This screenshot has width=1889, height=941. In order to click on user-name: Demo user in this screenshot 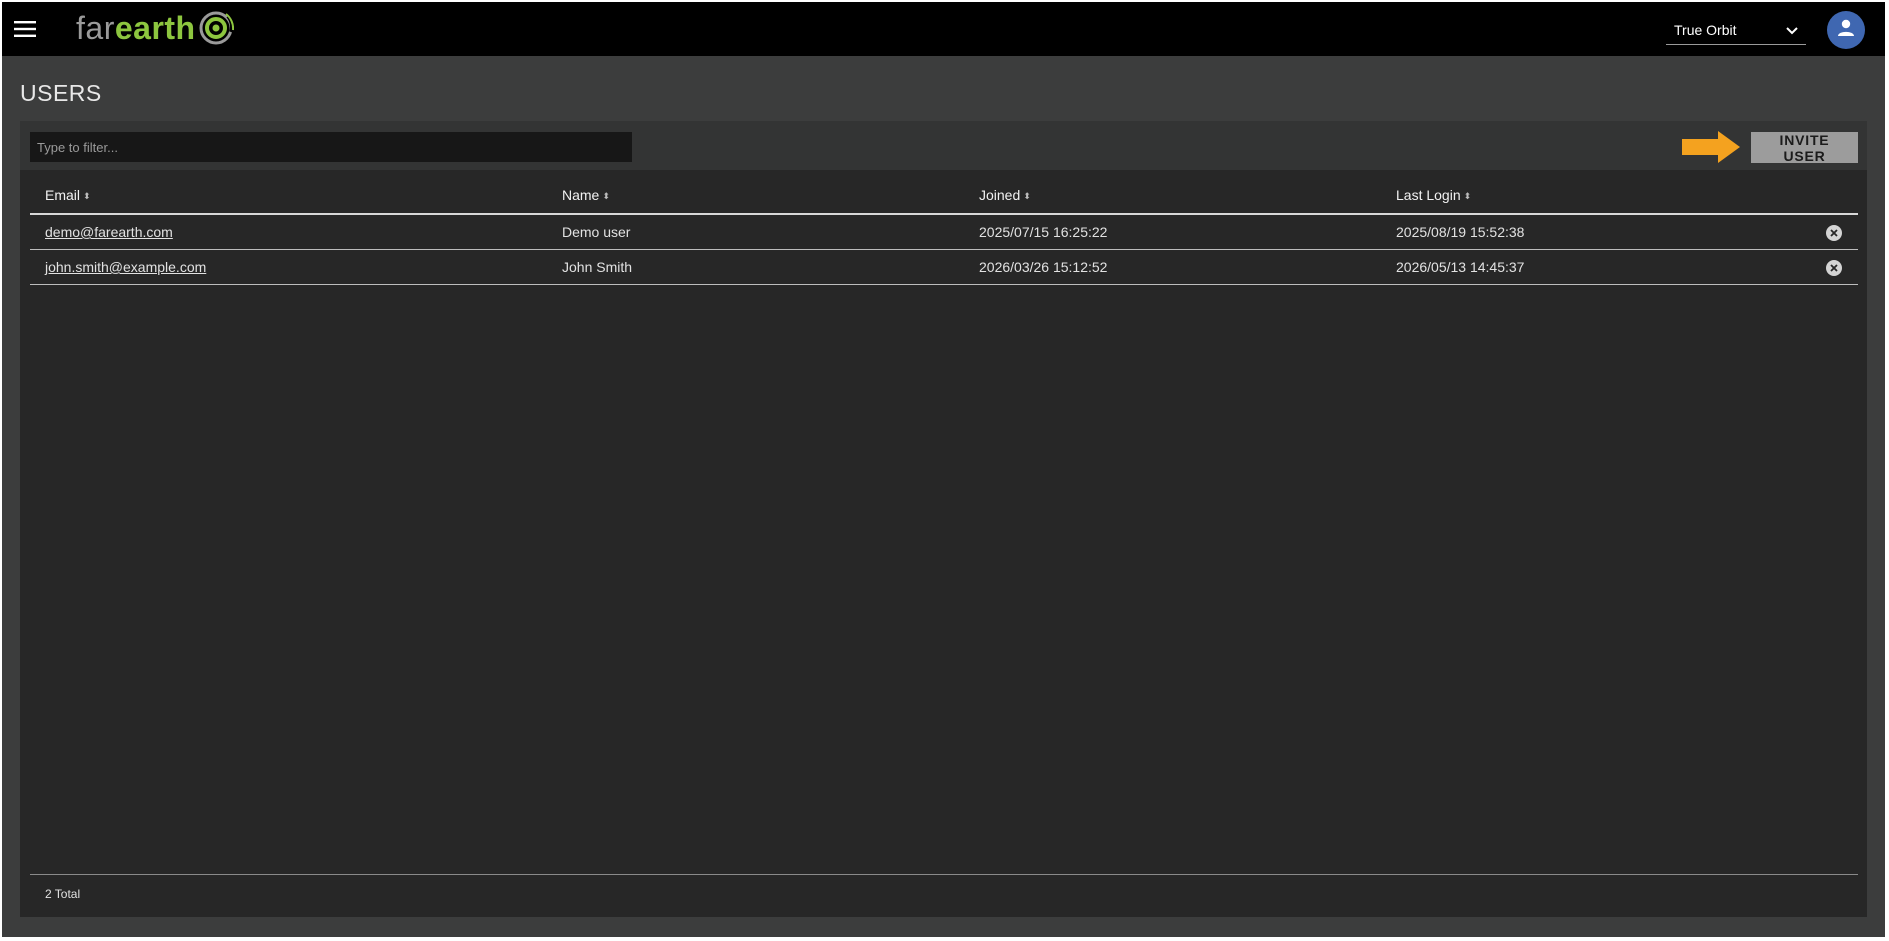, I will do `click(596, 232)`.